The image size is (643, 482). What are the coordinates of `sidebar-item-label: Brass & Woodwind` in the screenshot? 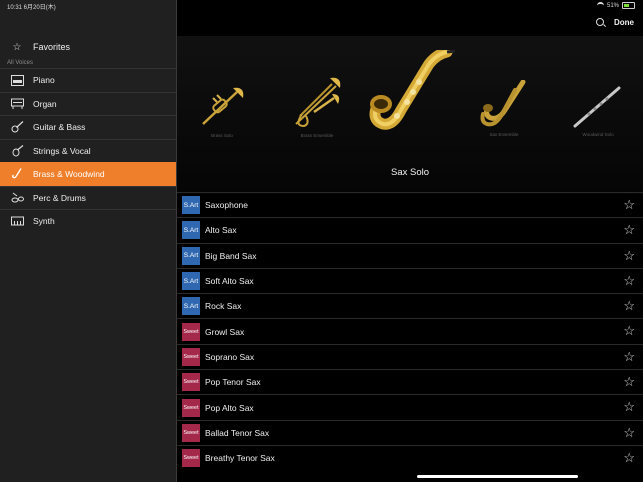 It's located at (69, 174).